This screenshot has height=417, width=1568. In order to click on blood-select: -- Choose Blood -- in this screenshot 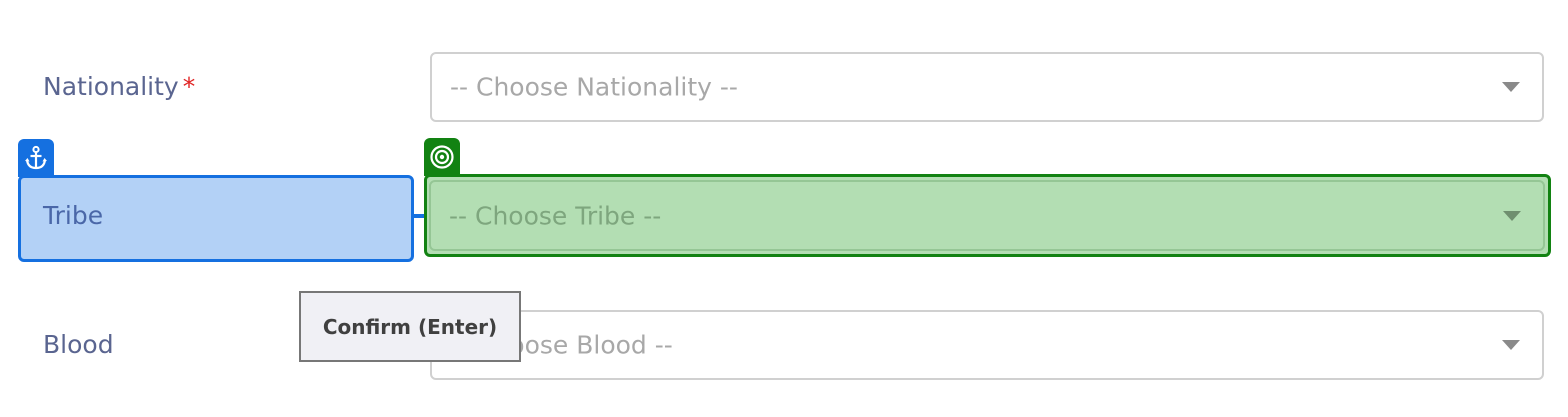, I will do `click(987, 345)`.